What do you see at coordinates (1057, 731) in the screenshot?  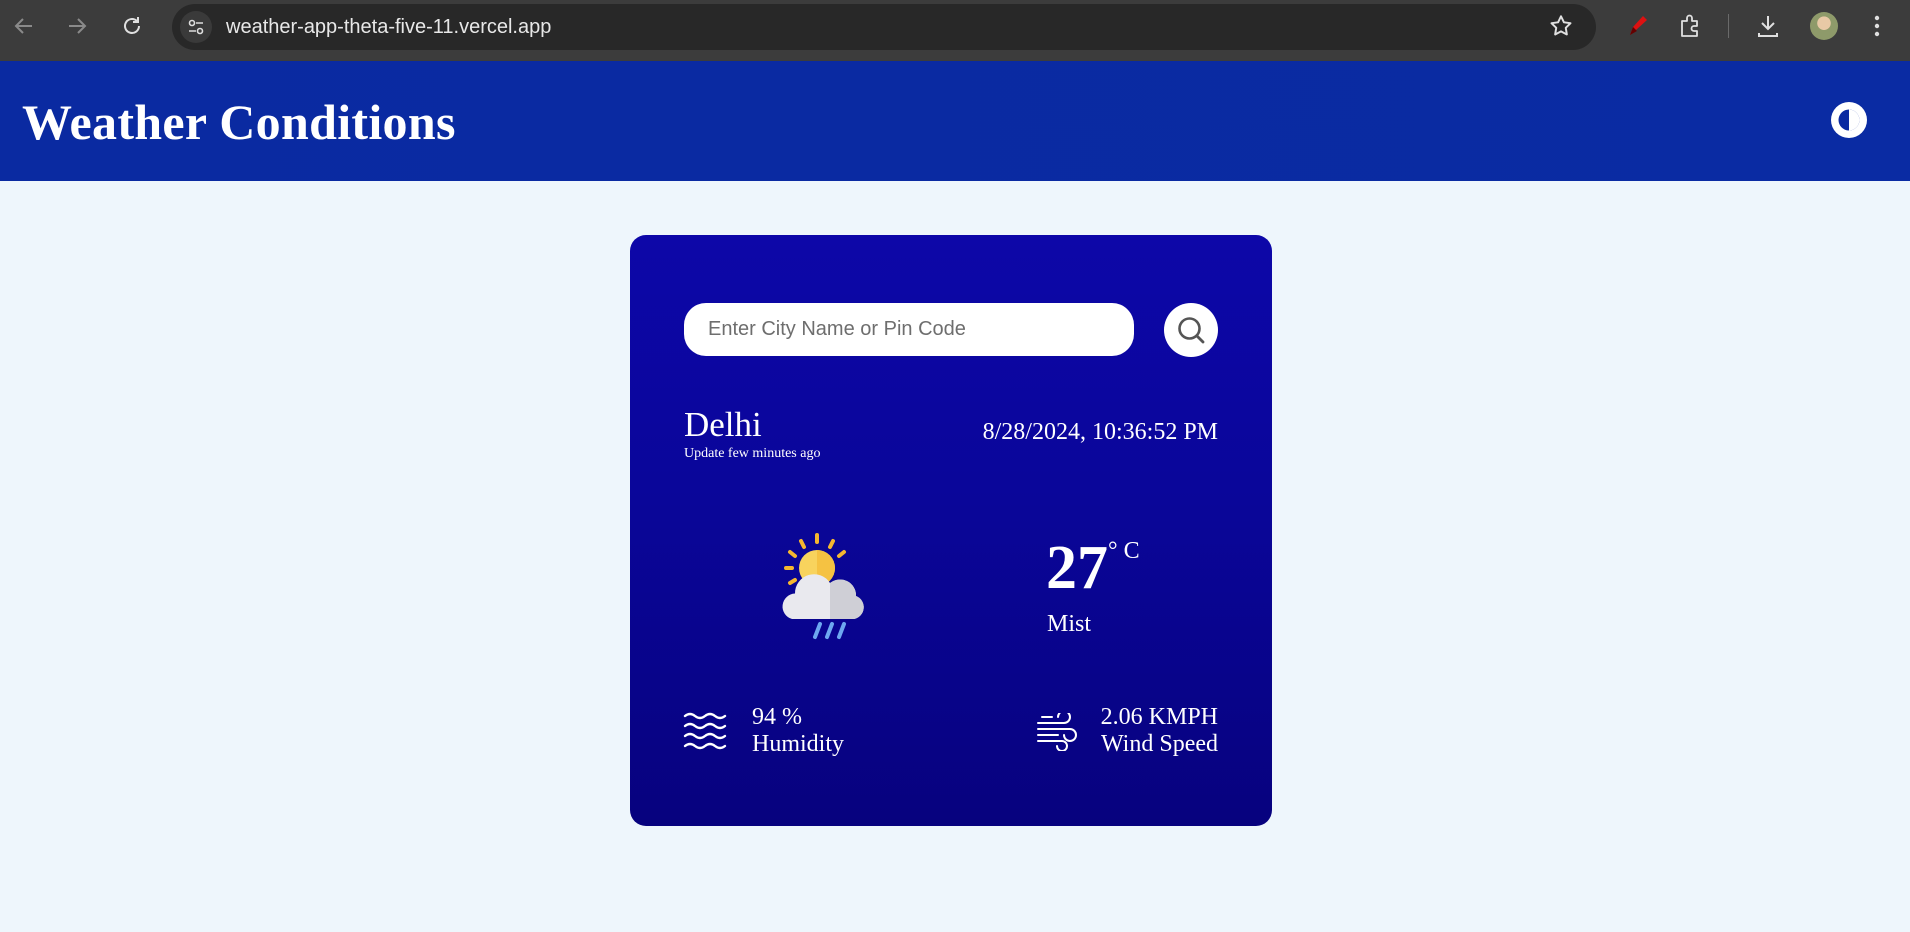 I see `wind-icon` at bounding box center [1057, 731].